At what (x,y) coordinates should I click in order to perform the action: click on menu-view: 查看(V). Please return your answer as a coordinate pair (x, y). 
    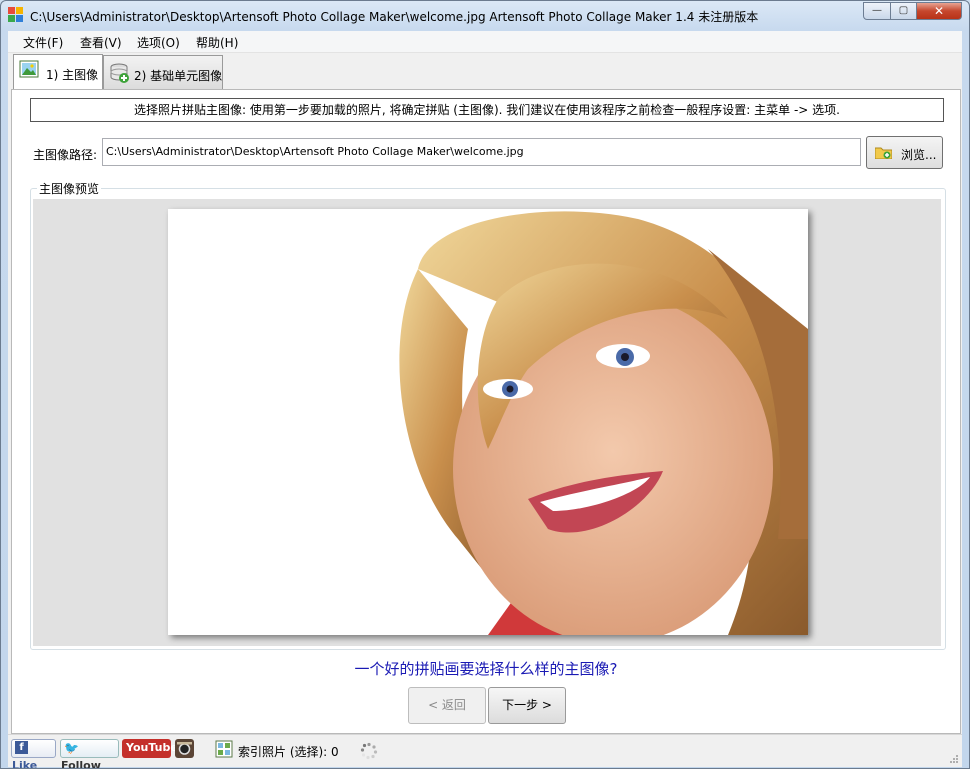
    Looking at the image, I should click on (101, 42).